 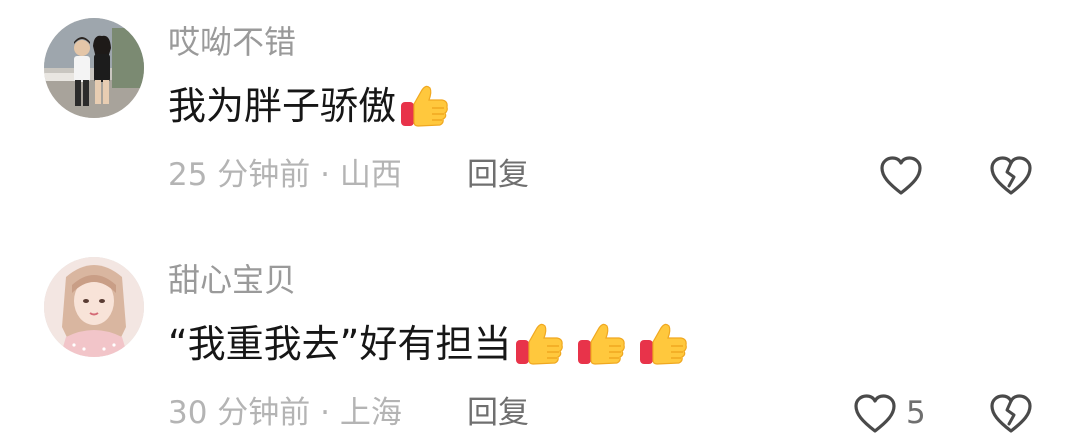 What do you see at coordinates (282, 106) in the screenshot?
I see `comment-text: 我为胖子骄傲` at bounding box center [282, 106].